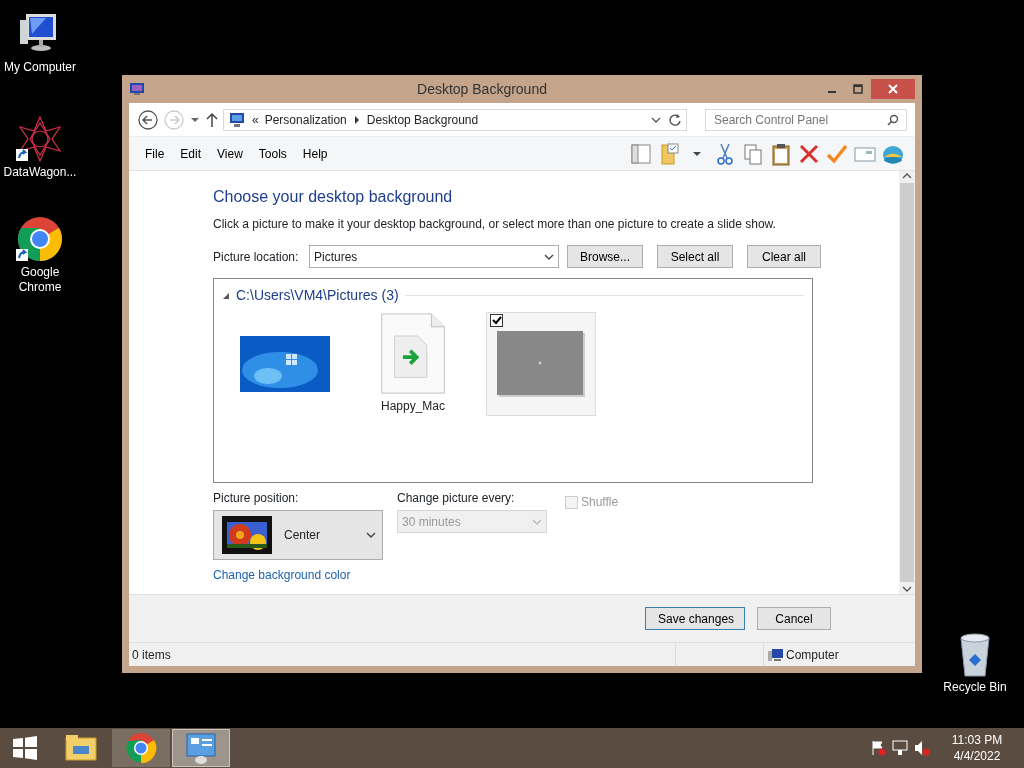 The image size is (1024, 768). What do you see at coordinates (155, 153) in the screenshot?
I see `menu-item: File` at bounding box center [155, 153].